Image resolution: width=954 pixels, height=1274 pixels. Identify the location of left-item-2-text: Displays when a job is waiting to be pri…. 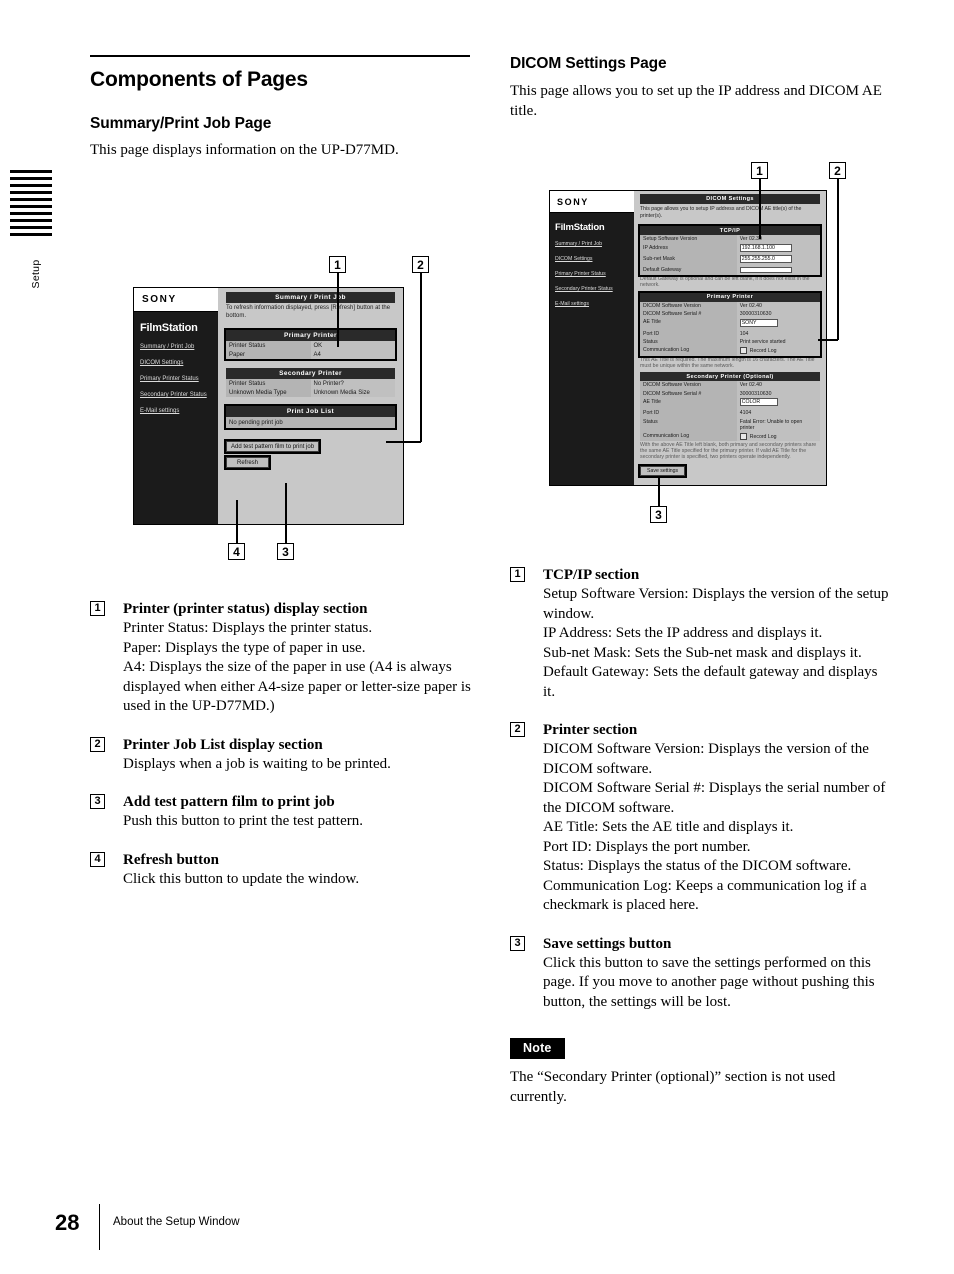
(257, 763).